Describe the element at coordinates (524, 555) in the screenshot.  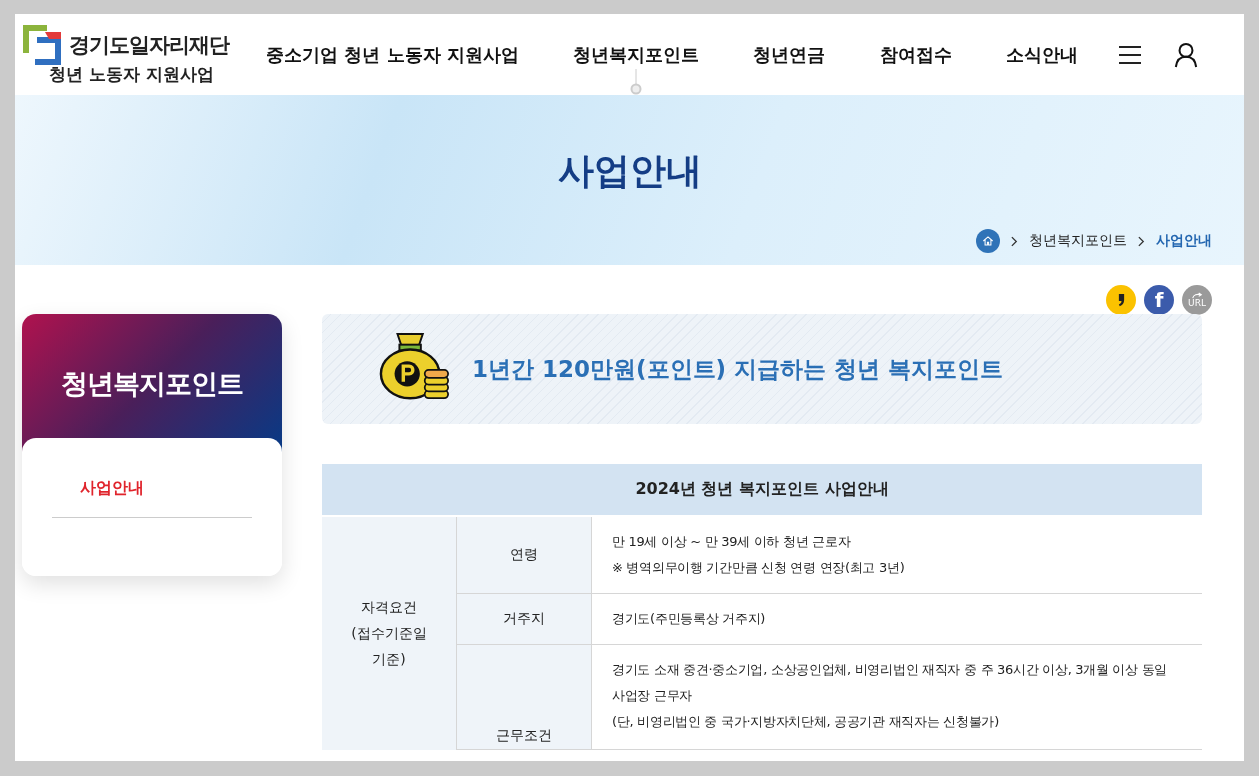
I see `table-cell: 연령` at that location.